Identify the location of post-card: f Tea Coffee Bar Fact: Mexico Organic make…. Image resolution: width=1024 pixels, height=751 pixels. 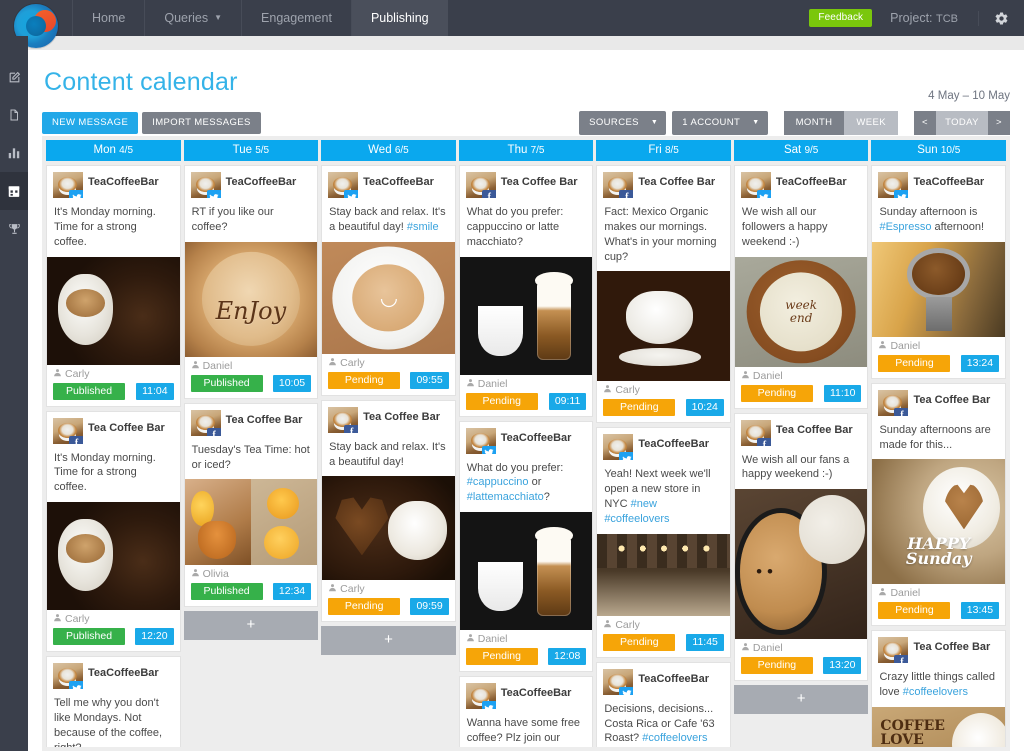
(663, 294).